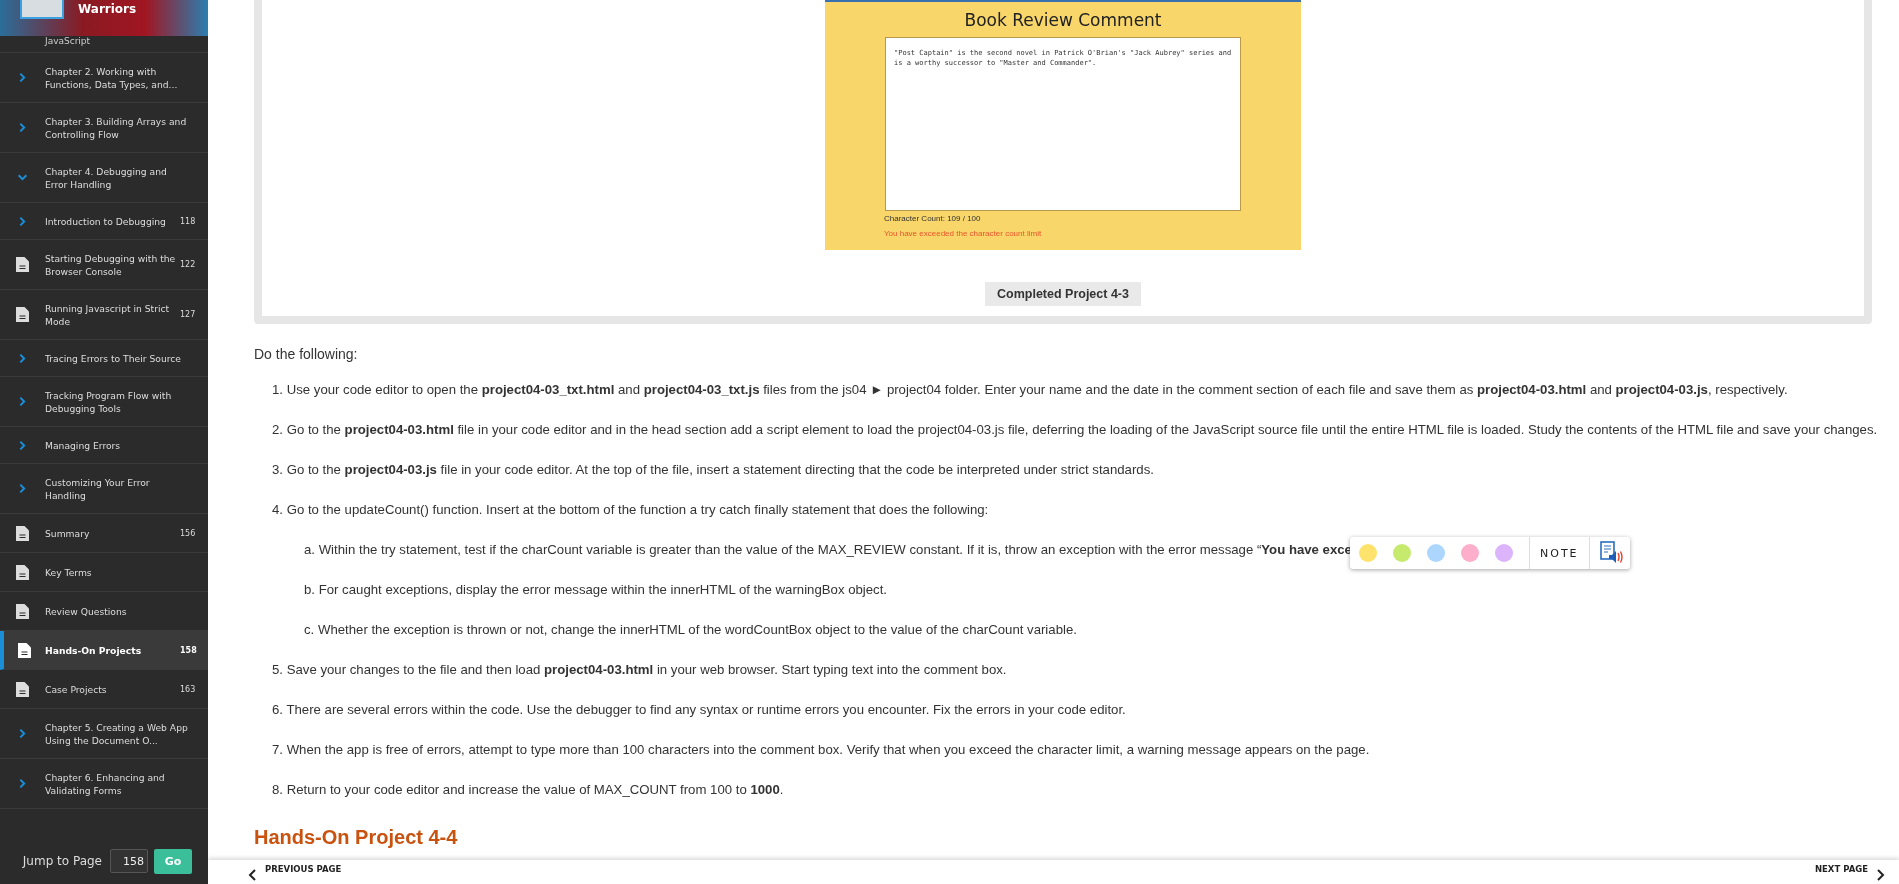  What do you see at coordinates (107, 8) in the screenshot?
I see `book-title: Warriors` at bounding box center [107, 8].